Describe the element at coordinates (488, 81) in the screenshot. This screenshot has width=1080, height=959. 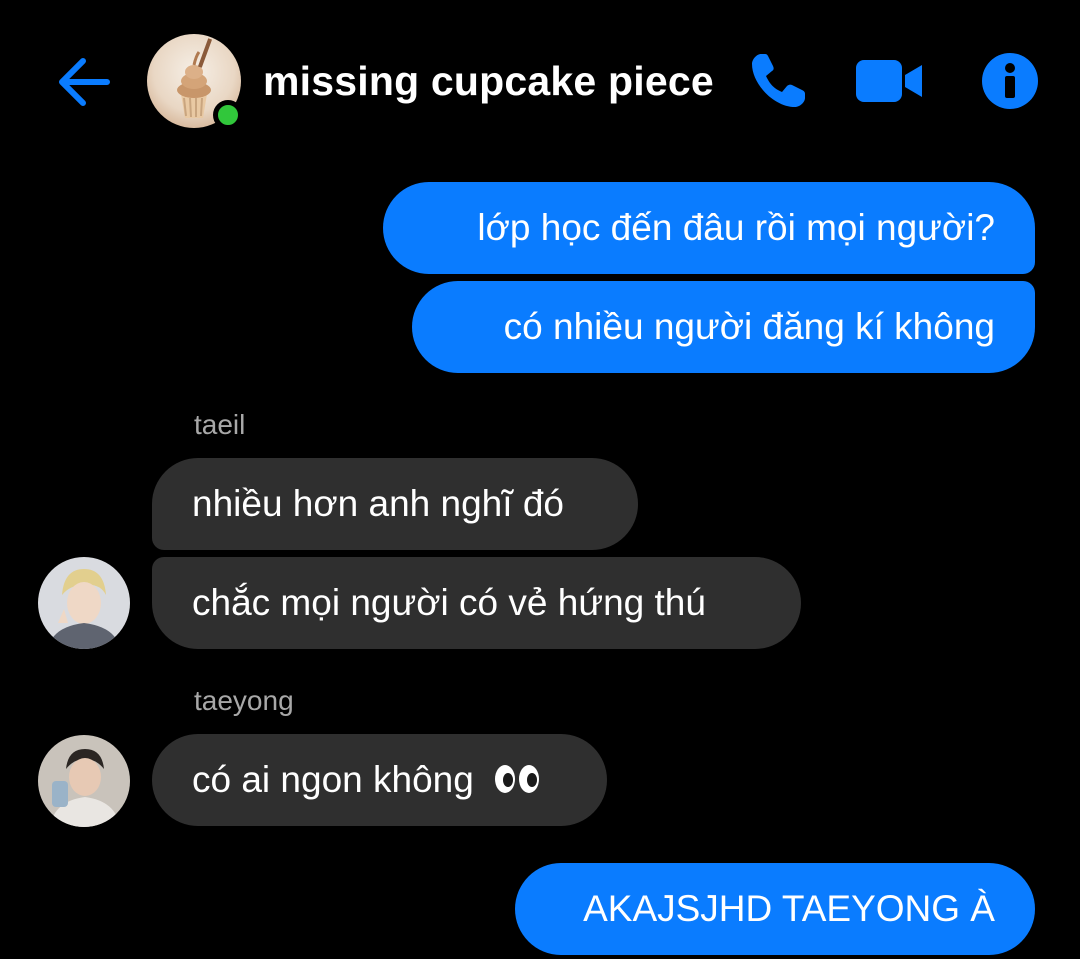
I see `chat-title: missing cupcake piece` at that location.